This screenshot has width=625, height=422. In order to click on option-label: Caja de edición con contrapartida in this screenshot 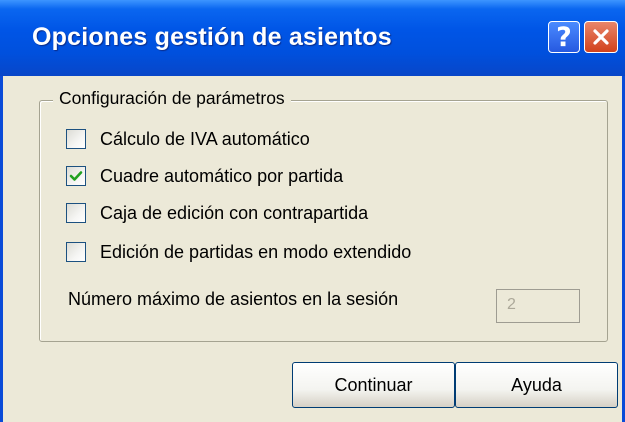, I will do `click(234, 212)`.